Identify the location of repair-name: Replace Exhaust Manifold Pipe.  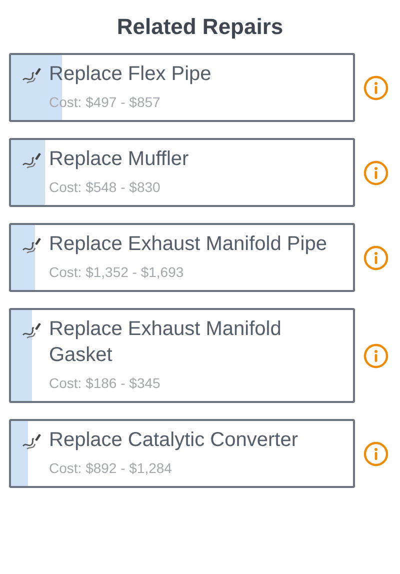
(188, 244).